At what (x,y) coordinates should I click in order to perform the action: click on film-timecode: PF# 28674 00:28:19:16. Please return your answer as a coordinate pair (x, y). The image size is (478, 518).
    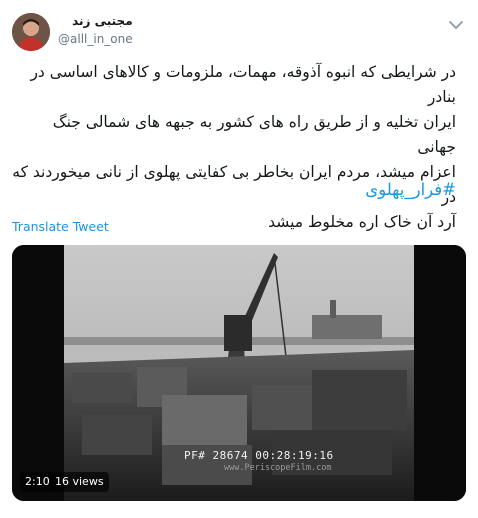
    Looking at the image, I should click on (259, 455).